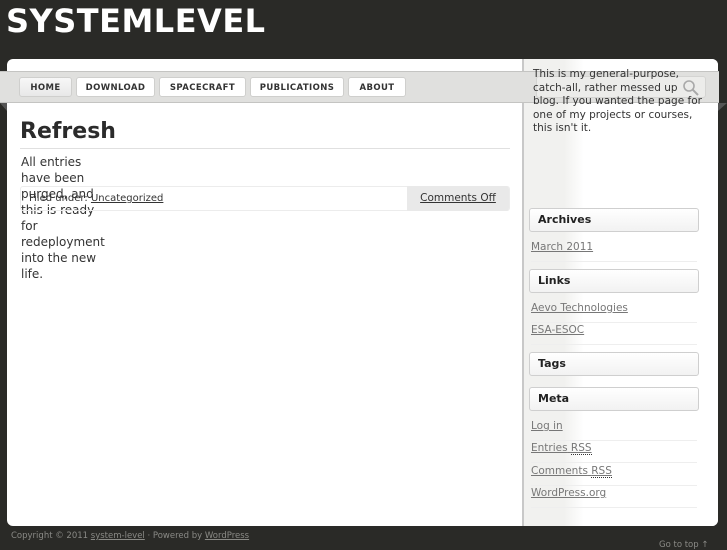 Image resolution: width=727 pixels, height=550 pixels. I want to click on copyright: Copyright © 2011, so click(50, 536).